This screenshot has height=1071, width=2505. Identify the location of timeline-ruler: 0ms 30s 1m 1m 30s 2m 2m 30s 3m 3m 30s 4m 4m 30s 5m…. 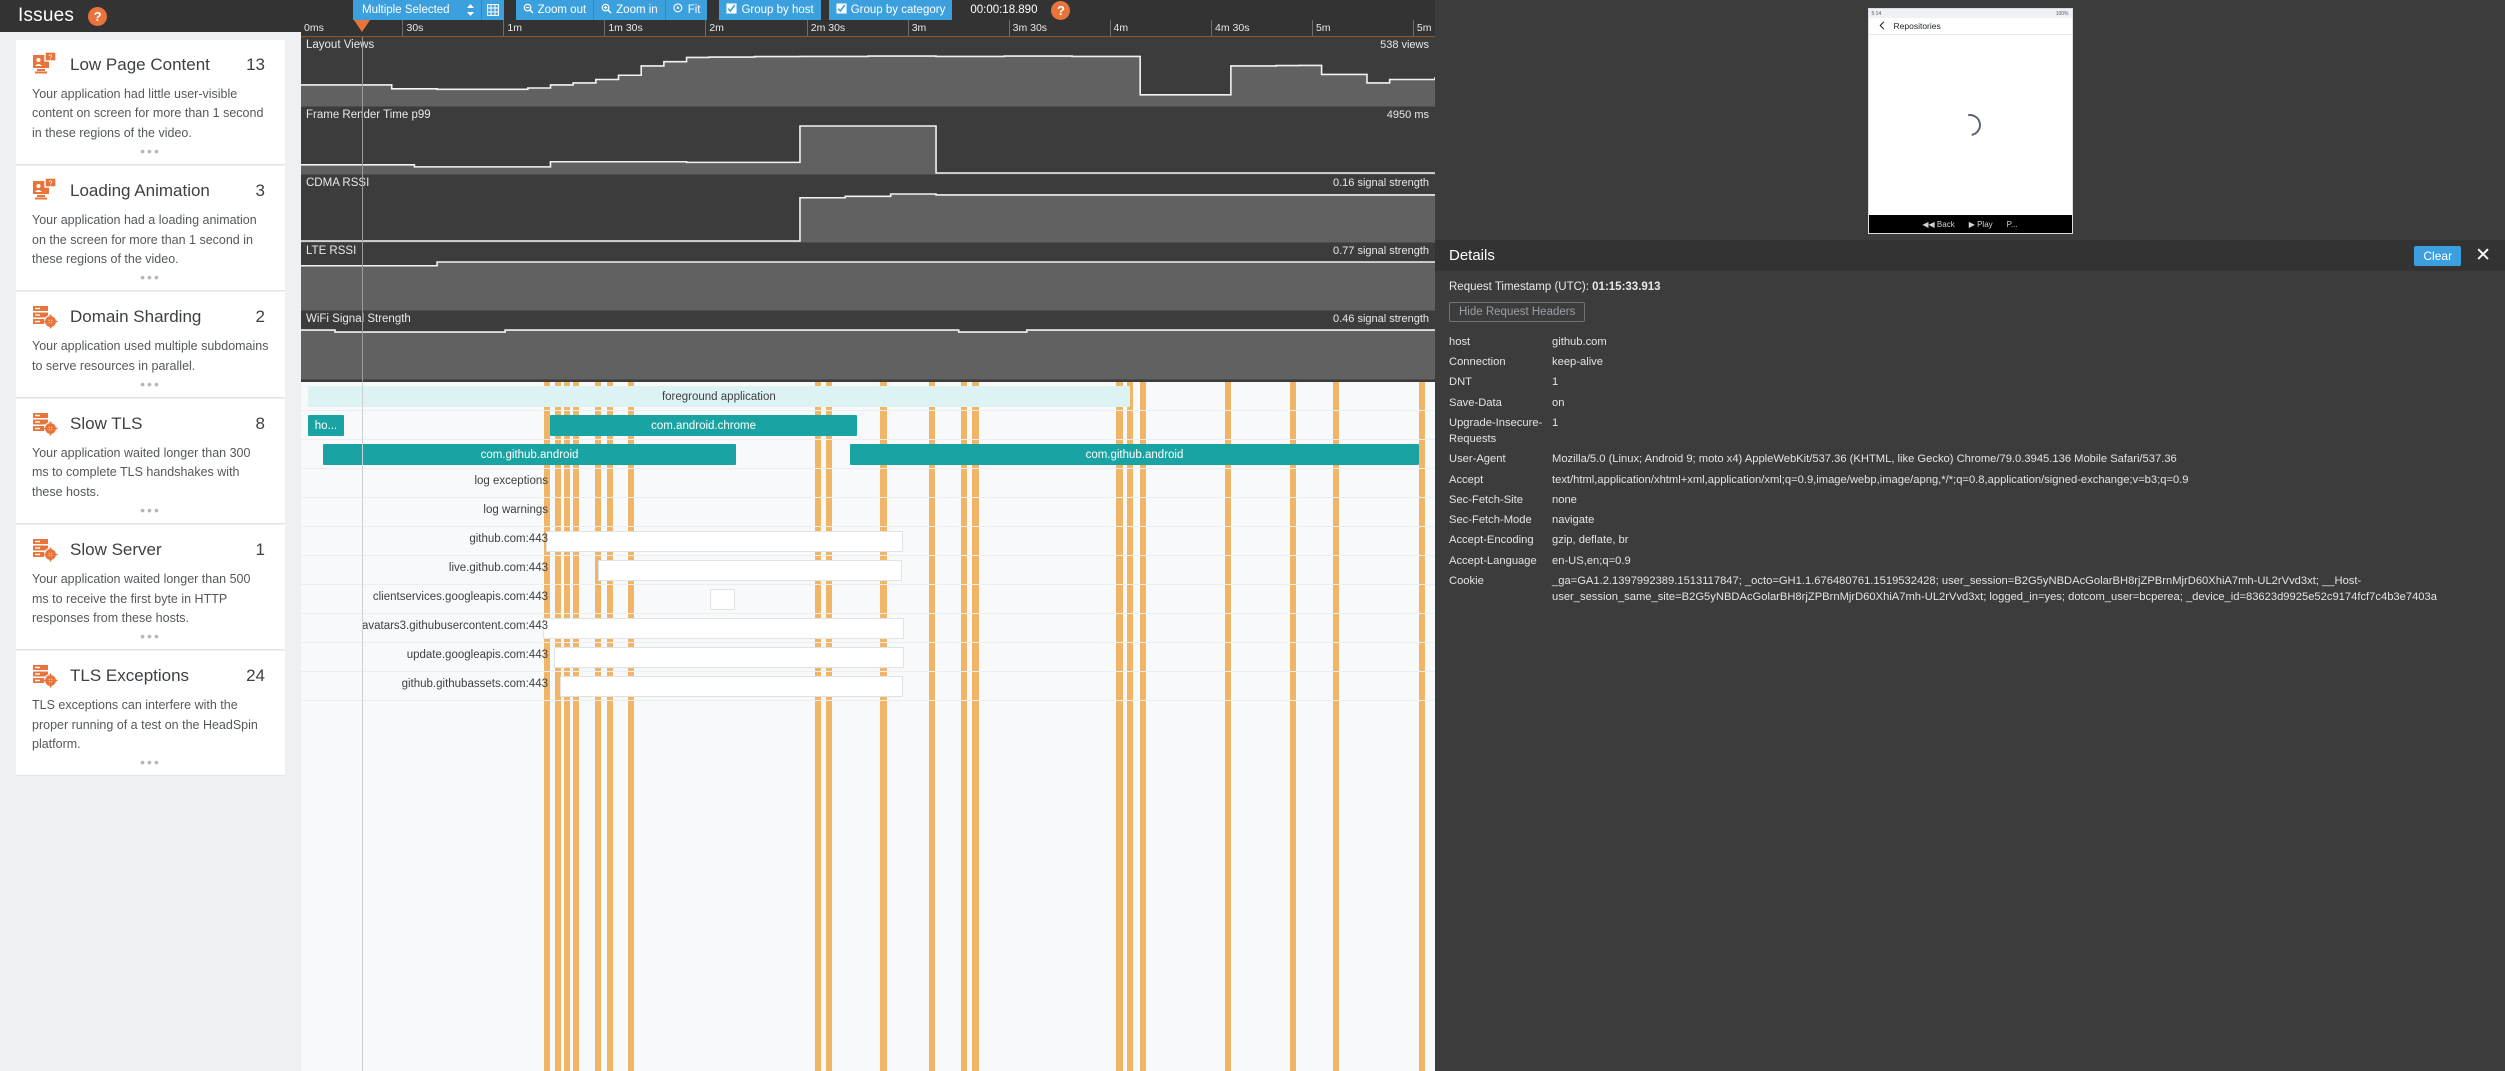
(868, 35).